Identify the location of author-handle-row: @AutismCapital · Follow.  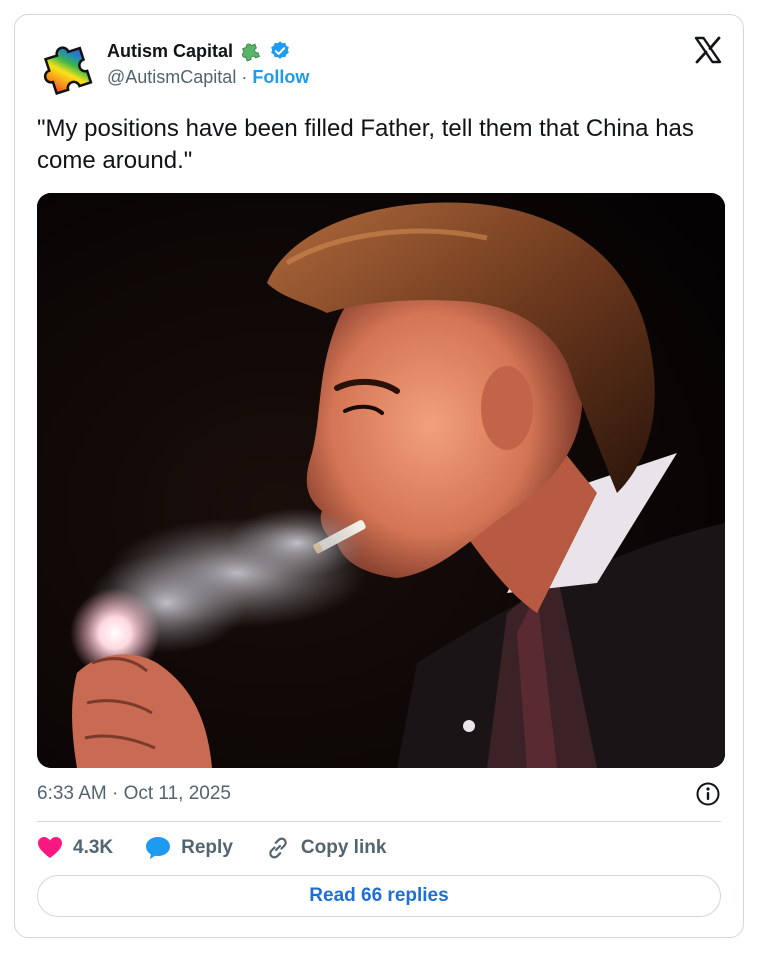
(208, 77).